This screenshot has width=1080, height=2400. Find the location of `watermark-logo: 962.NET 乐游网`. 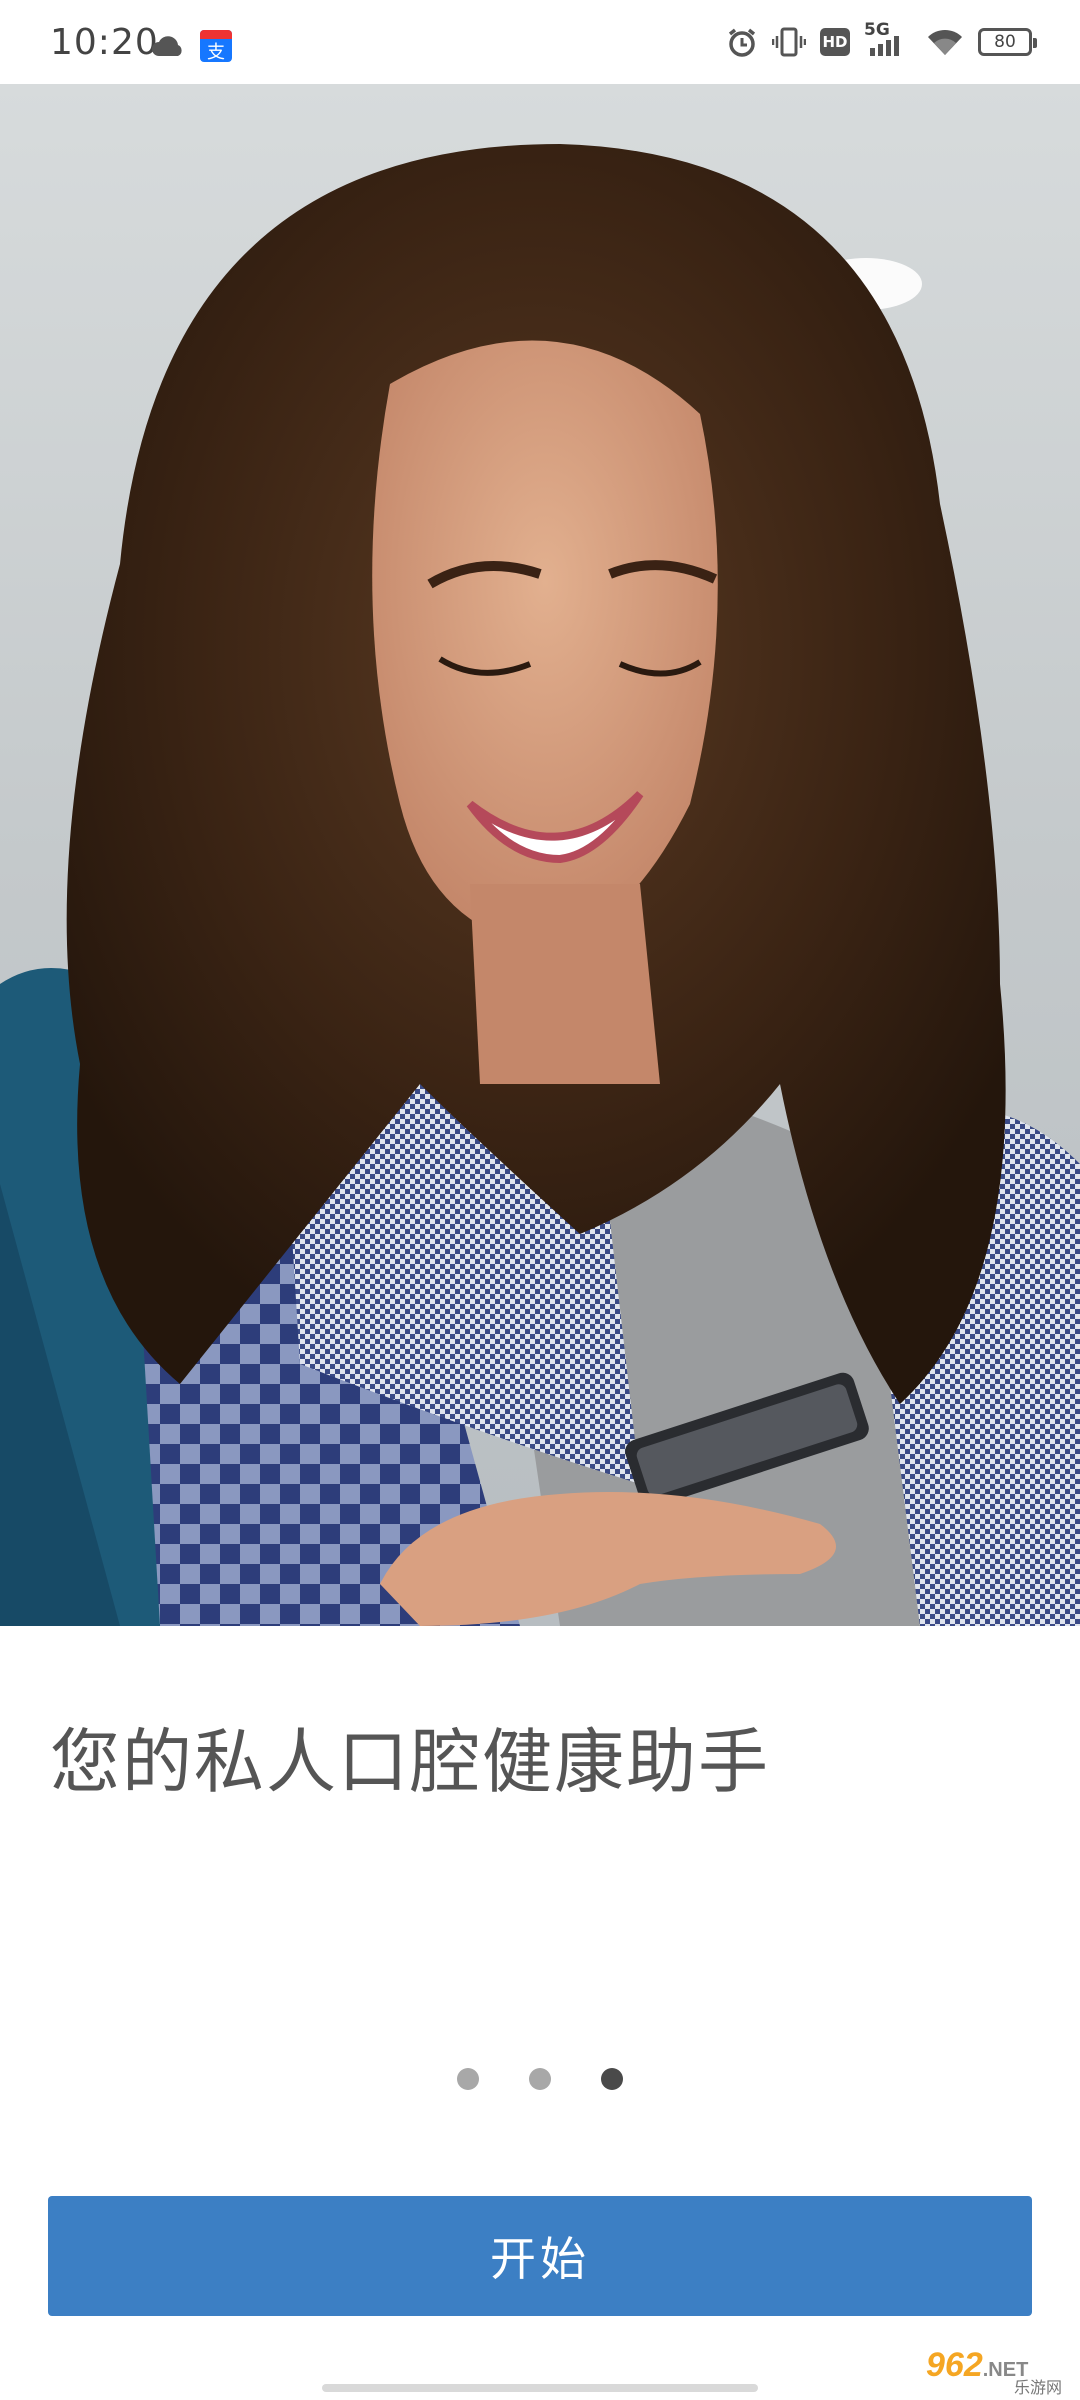

watermark-logo: 962.NET 乐游网 is located at coordinates (996, 2371).